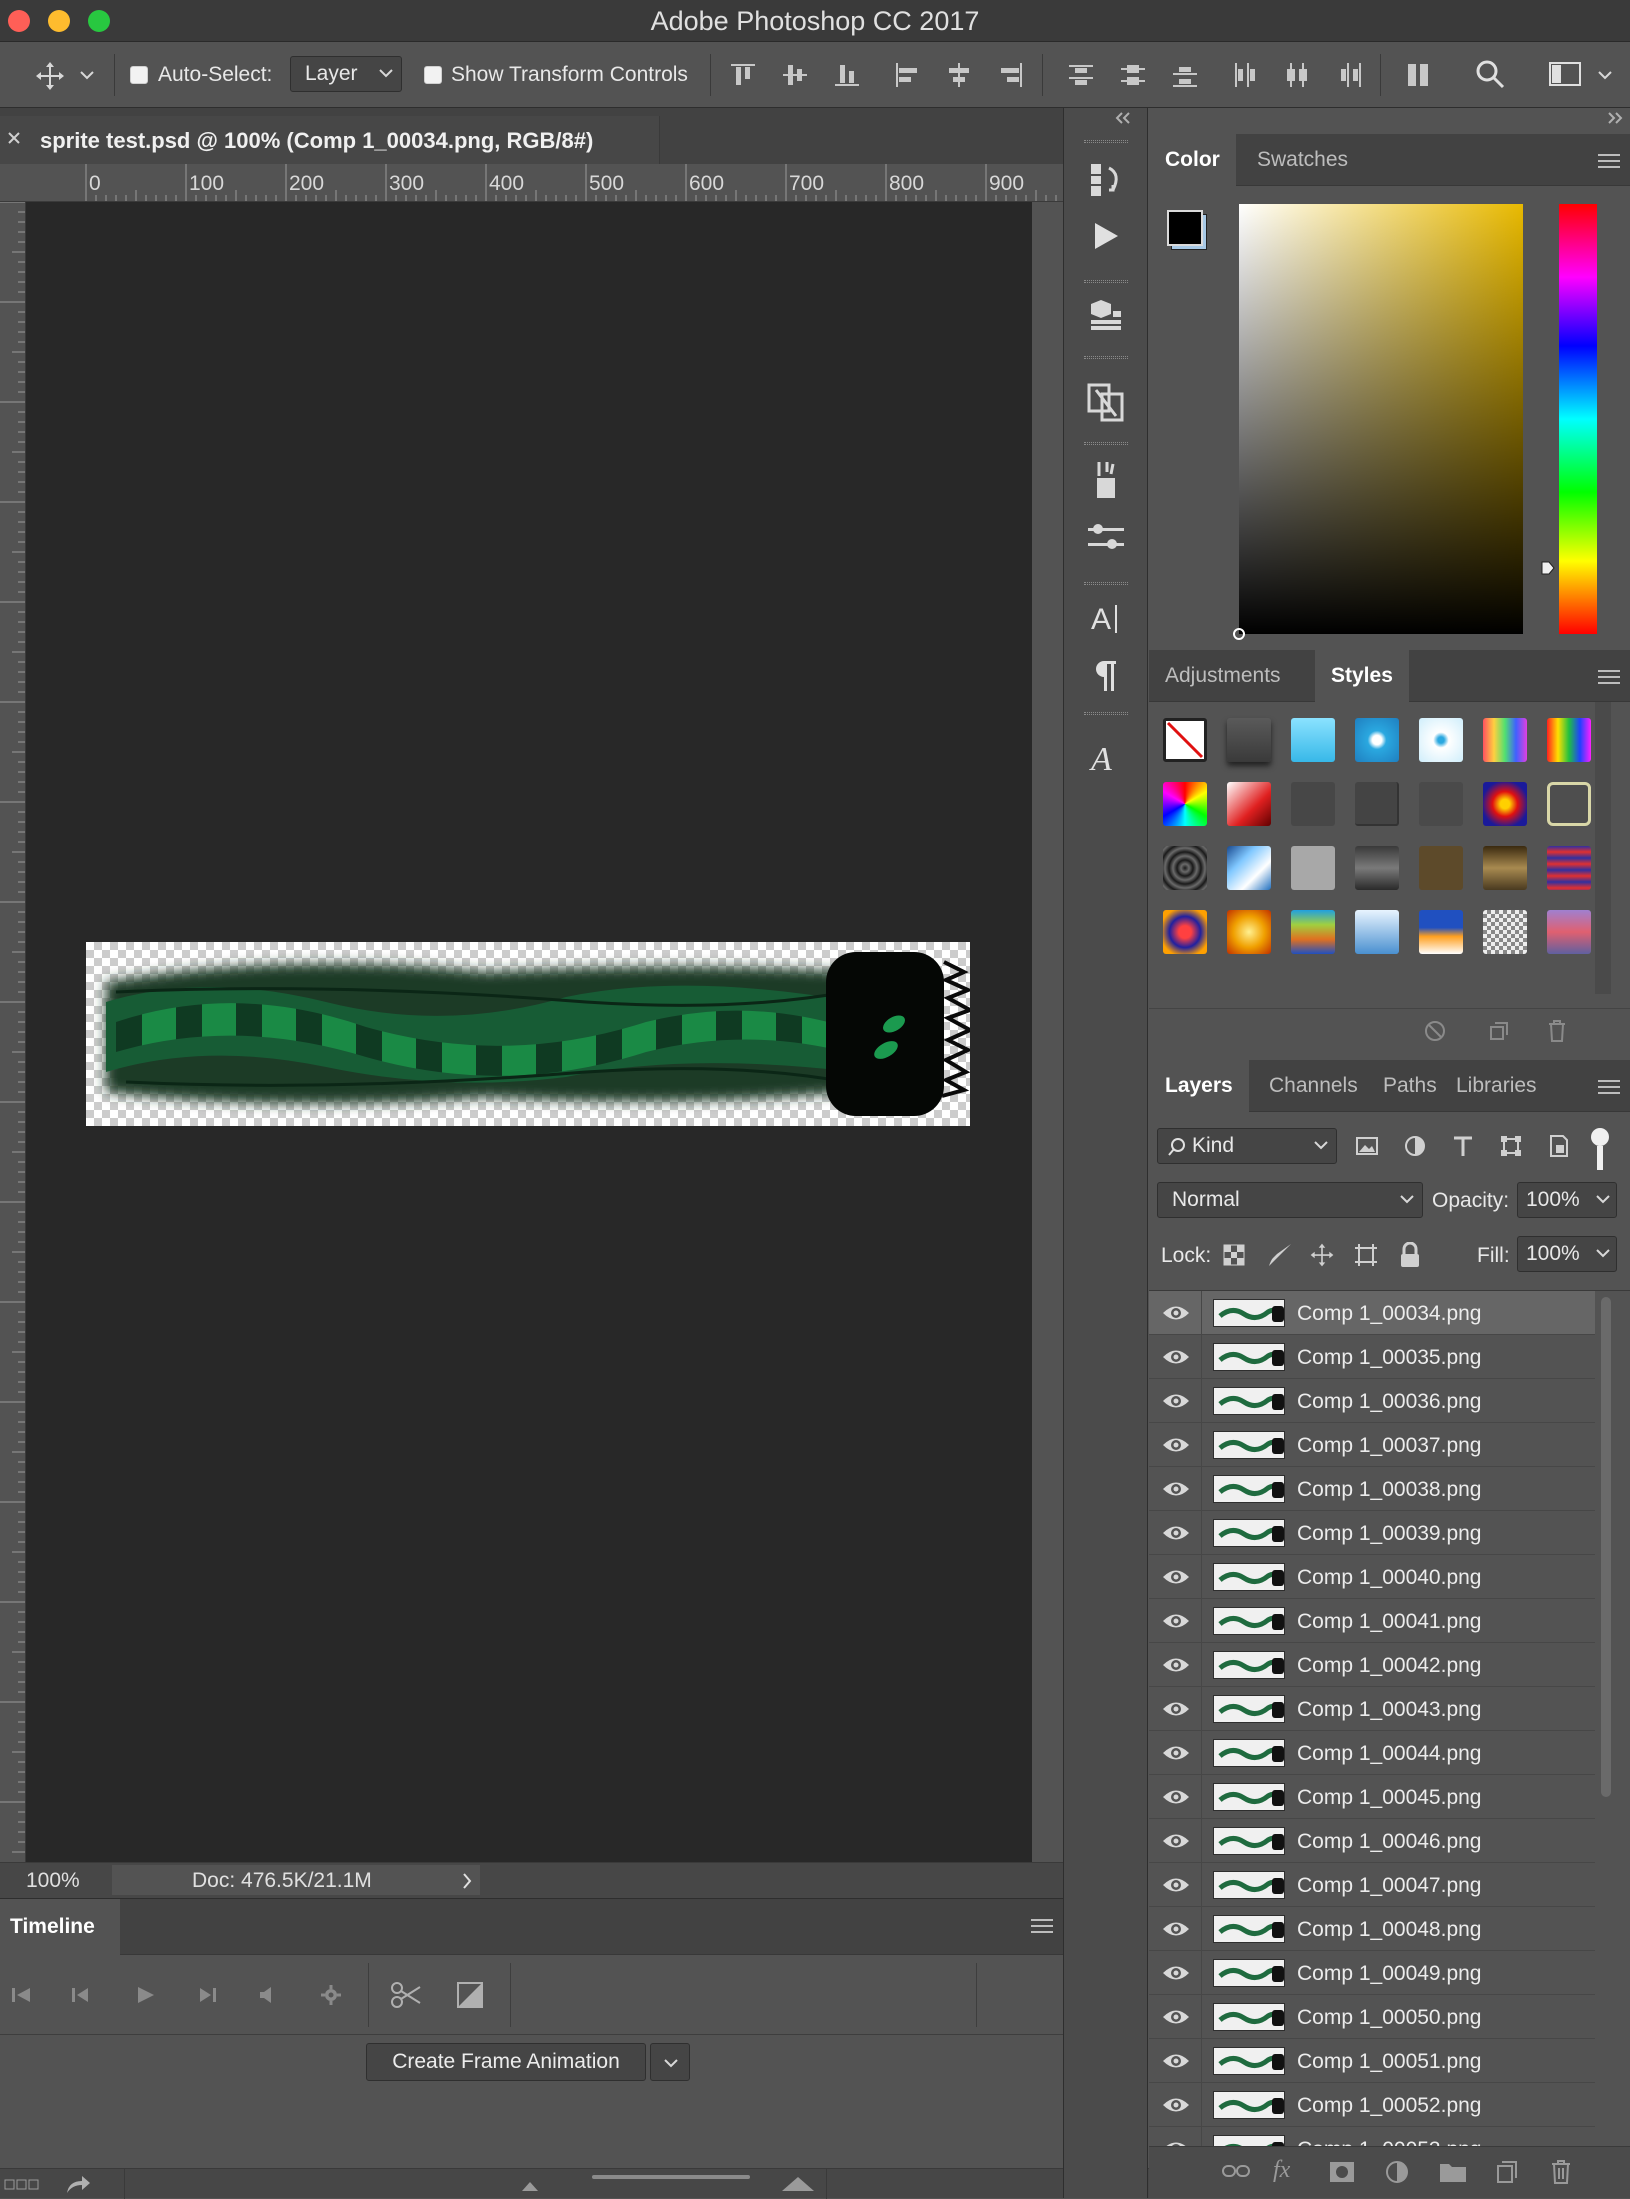 Image resolution: width=1630 pixels, height=2199 pixels. Describe the element at coordinates (1106, 538) in the screenshot. I see `brush-settings-icon` at that location.